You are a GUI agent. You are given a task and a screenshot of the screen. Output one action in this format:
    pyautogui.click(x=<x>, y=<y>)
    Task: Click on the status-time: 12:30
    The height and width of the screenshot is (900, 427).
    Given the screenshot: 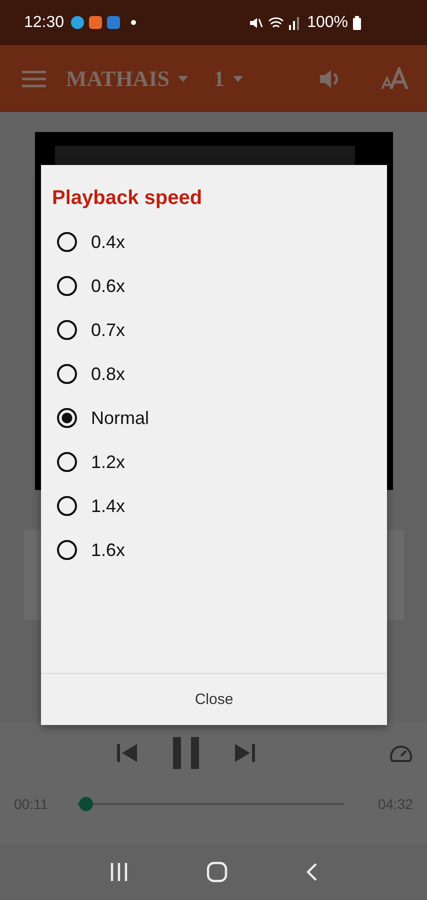 What is the action you would take?
    pyautogui.click(x=44, y=23)
    